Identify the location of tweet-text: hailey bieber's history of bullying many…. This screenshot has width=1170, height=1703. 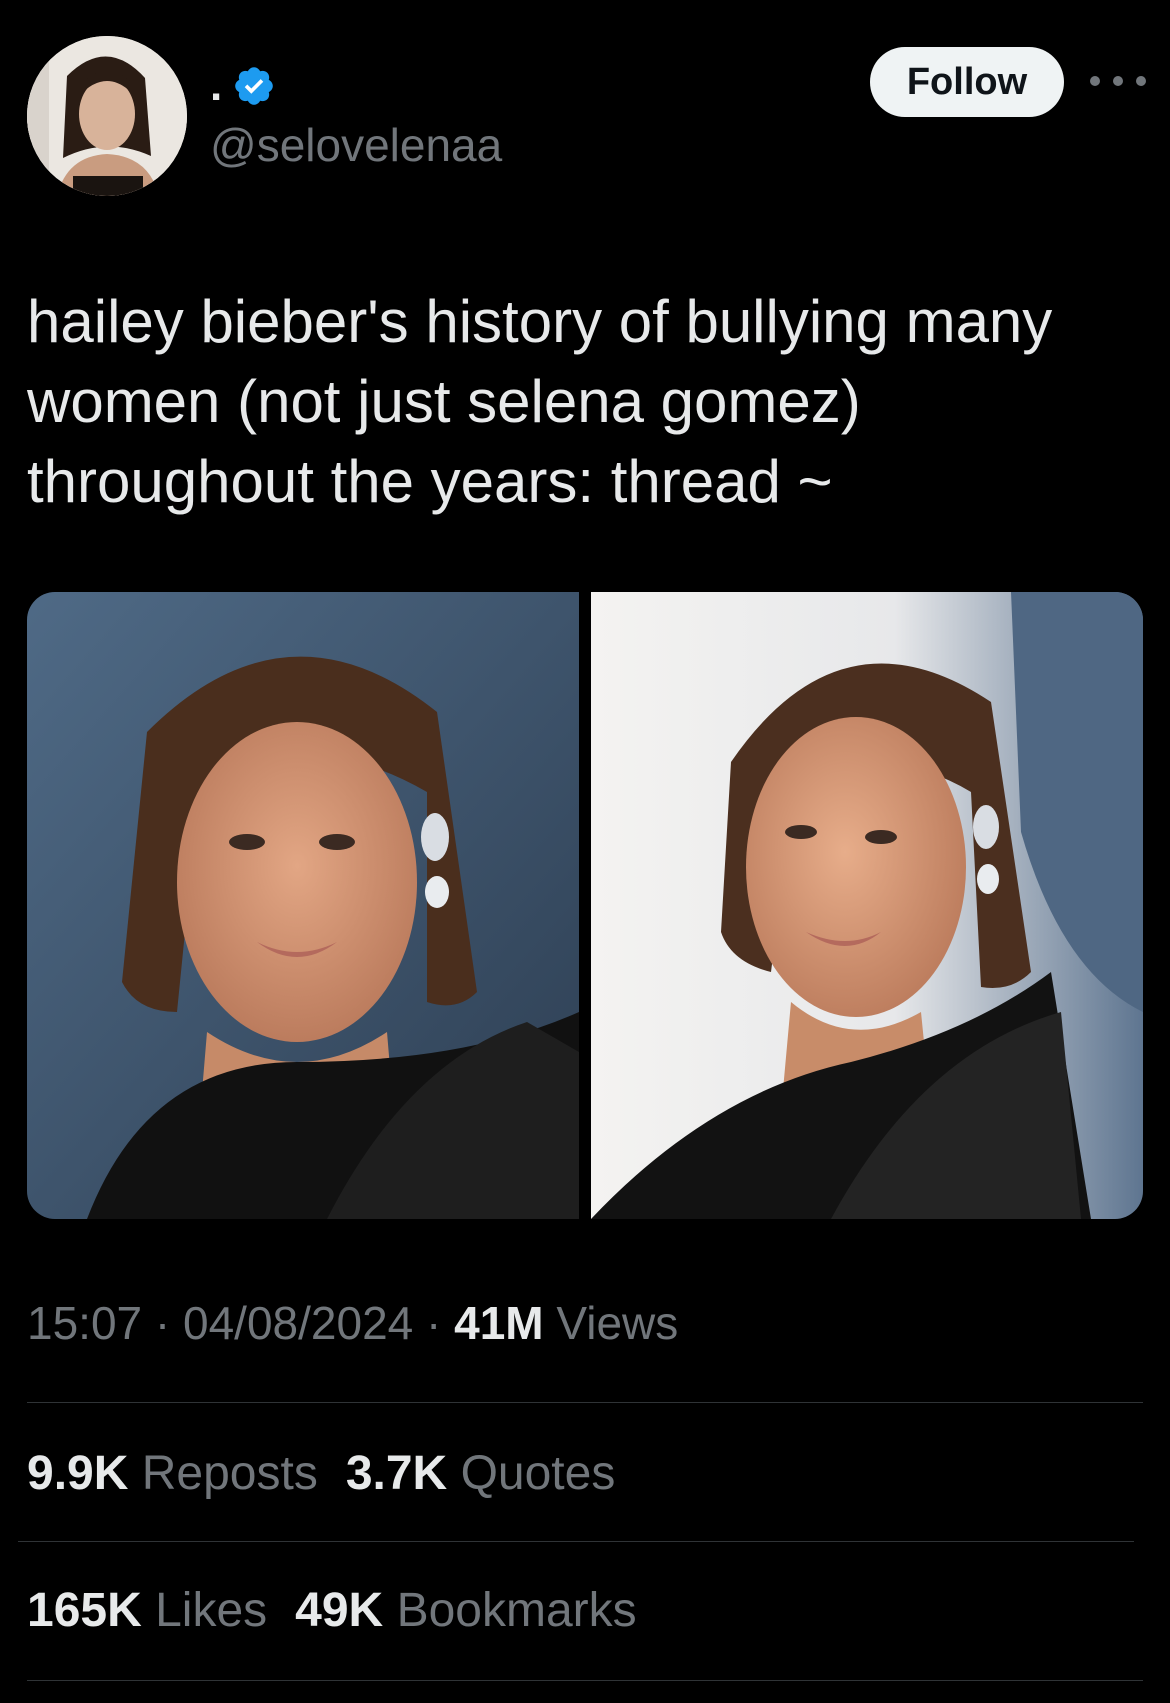
(540, 401).